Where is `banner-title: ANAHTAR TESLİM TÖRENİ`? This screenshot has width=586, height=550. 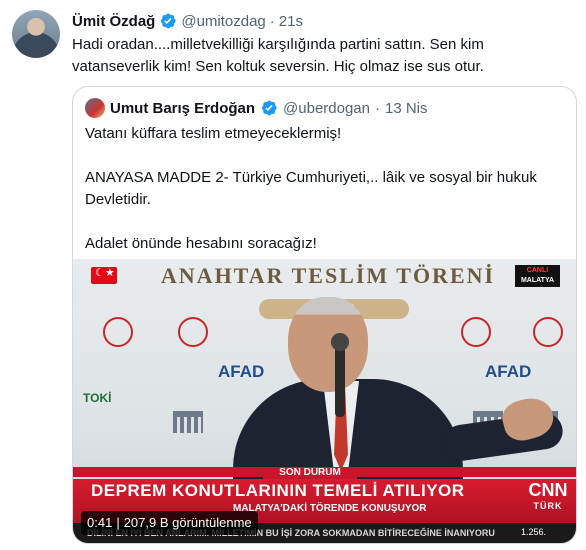
banner-title: ANAHTAR TESLİM TÖRENİ is located at coordinates (328, 275).